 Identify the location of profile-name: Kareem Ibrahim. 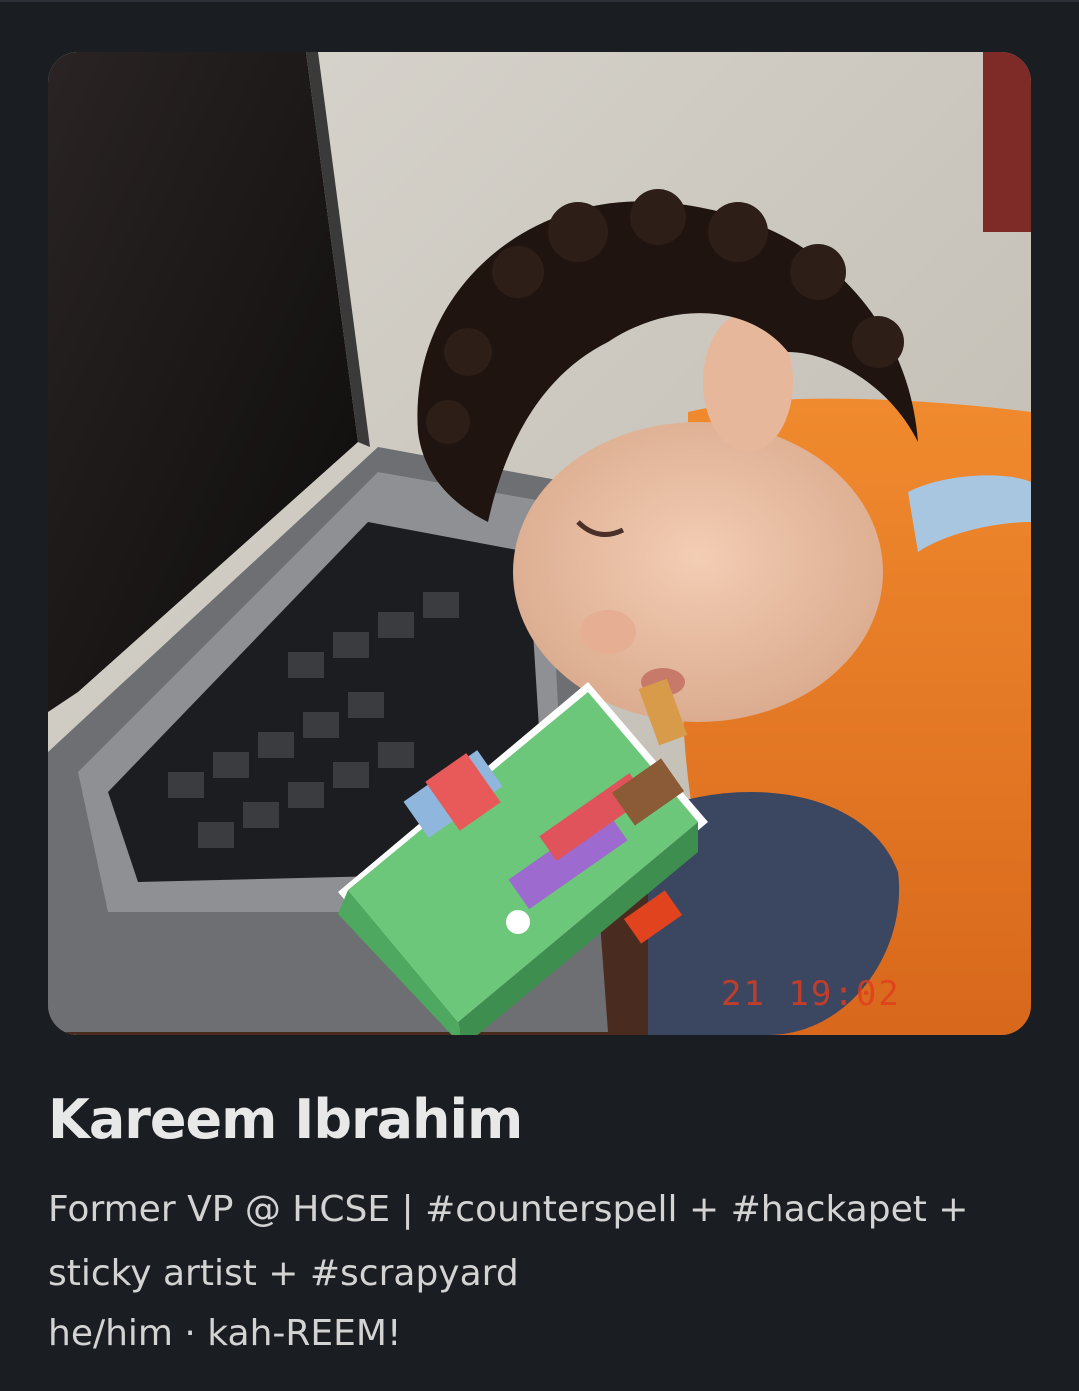
(285, 1119).